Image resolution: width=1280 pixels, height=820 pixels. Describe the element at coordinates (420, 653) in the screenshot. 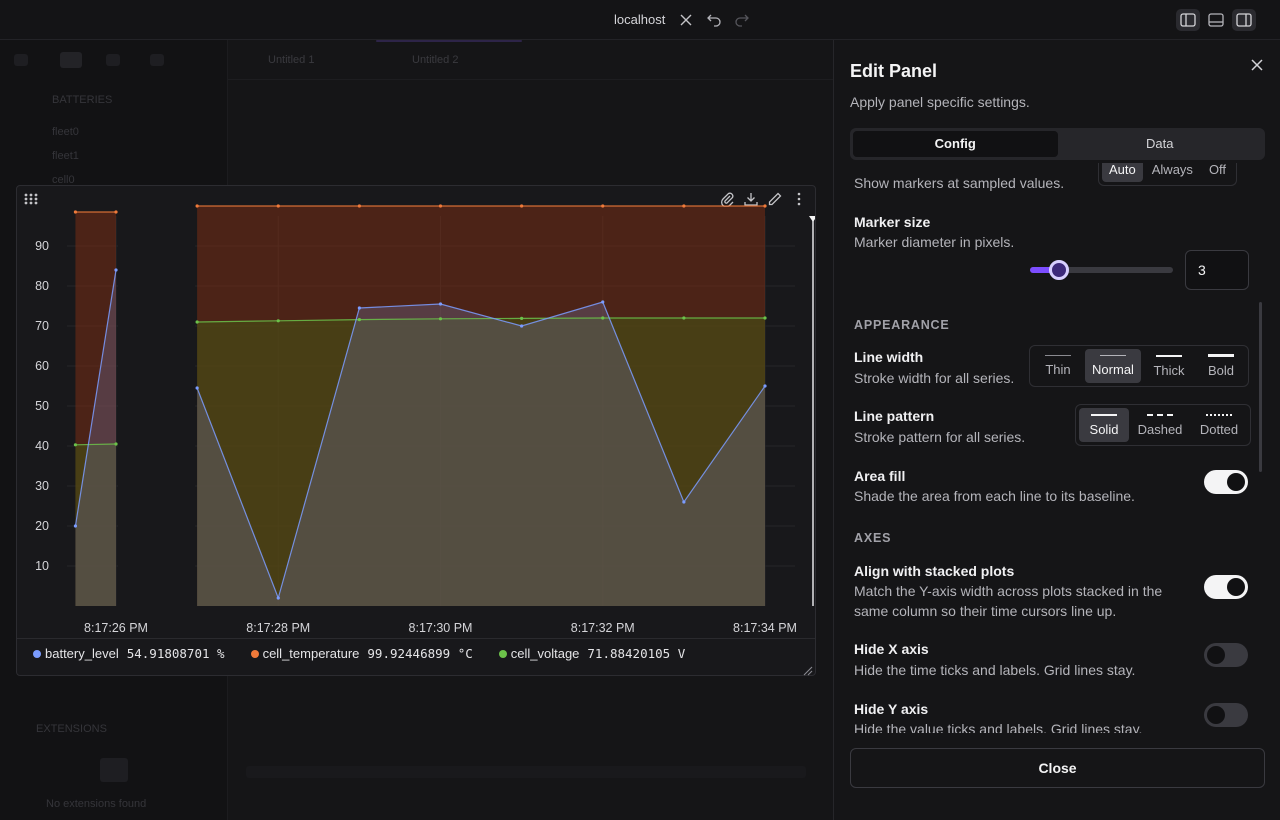

I see `legend-series-value: 99.92446899 °C` at that location.